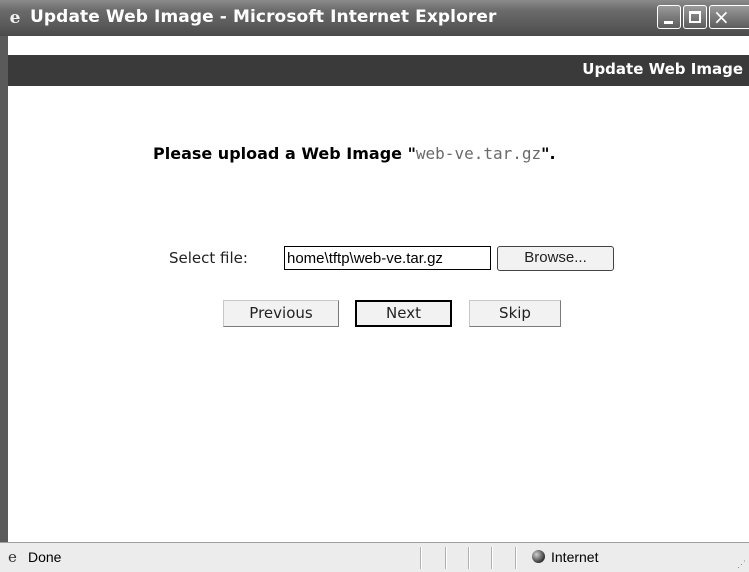  What do you see at coordinates (15, 18) in the screenshot?
I see `ie-page-icon: e` at bounding box center [15, 18].